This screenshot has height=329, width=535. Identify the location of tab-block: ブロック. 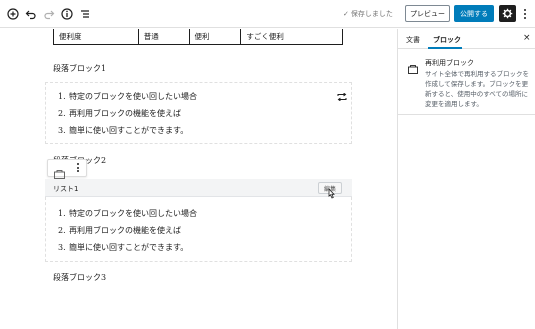
(447, 40).